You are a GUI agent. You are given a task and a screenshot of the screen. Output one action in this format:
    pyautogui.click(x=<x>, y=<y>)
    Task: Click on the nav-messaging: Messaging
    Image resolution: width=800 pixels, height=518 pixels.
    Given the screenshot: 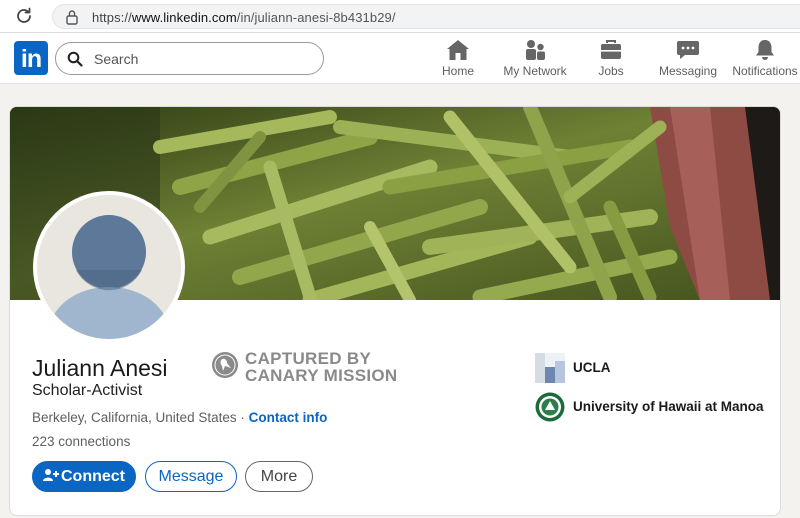 What is the action you would take?
    pyautogui.click(x=688, y=60)
    